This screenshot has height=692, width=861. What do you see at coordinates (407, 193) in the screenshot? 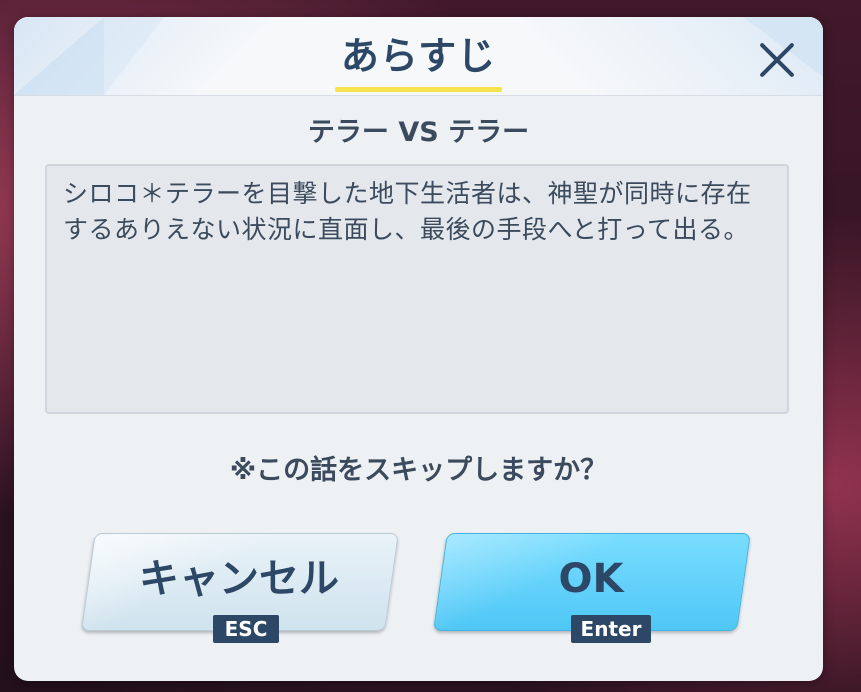
I see `summary-line: シロコ＊テラーを目撃した地下生活者は、神聖が同時に存在` at bounding box center [407, 193].